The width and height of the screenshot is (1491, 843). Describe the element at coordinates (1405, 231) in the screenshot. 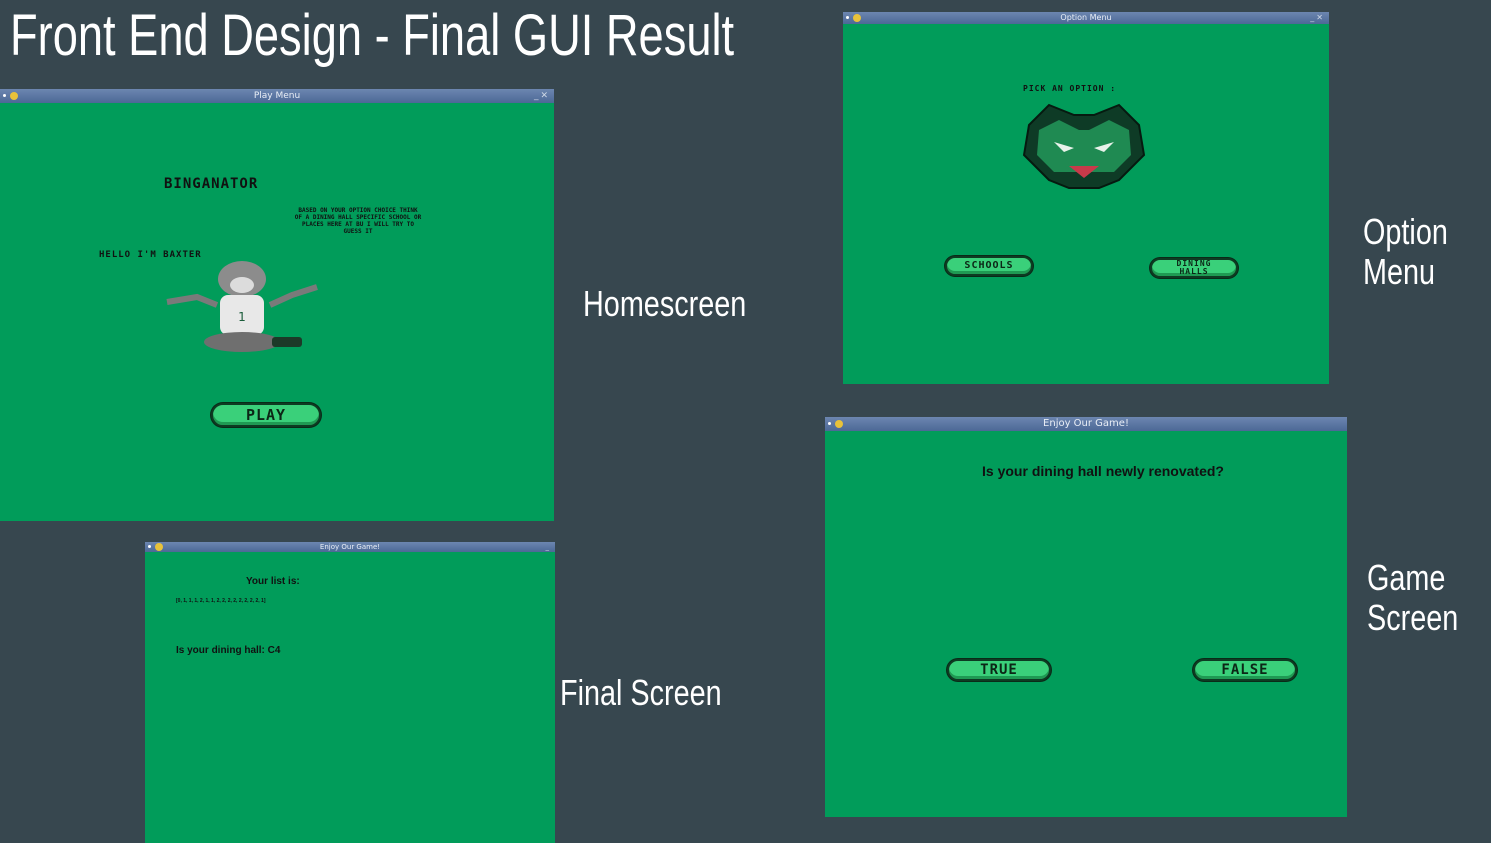

I see `caption-line: Option` at that location.